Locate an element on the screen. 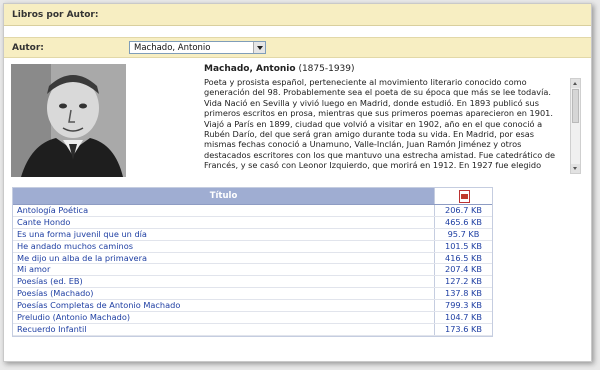 The width and height of the screenshot is (600, 370). book-title-link: Poesías (ed. EB) is located at coordinates (223, 281).